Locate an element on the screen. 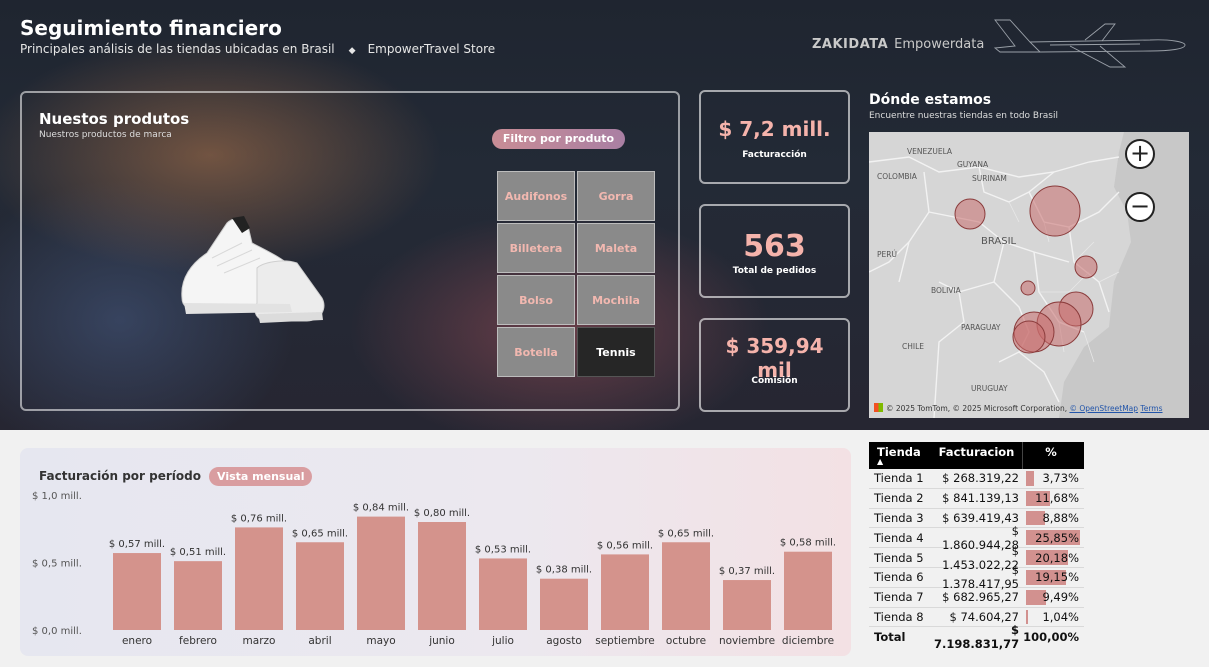  data-label: $ 0,76 mill. is located at coordinates (259, 518).